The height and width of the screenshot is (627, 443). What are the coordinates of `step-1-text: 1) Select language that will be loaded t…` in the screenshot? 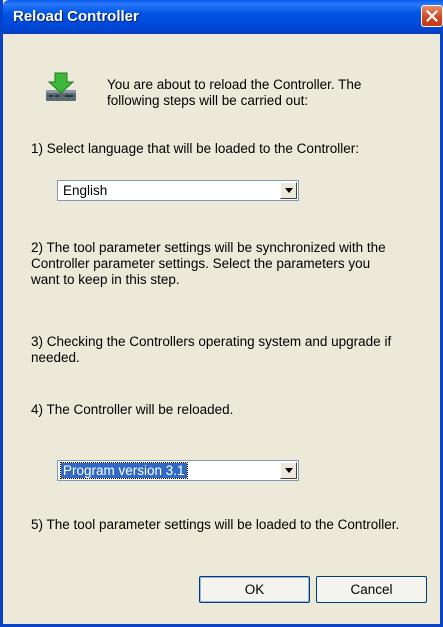 It's located at (195, 148).